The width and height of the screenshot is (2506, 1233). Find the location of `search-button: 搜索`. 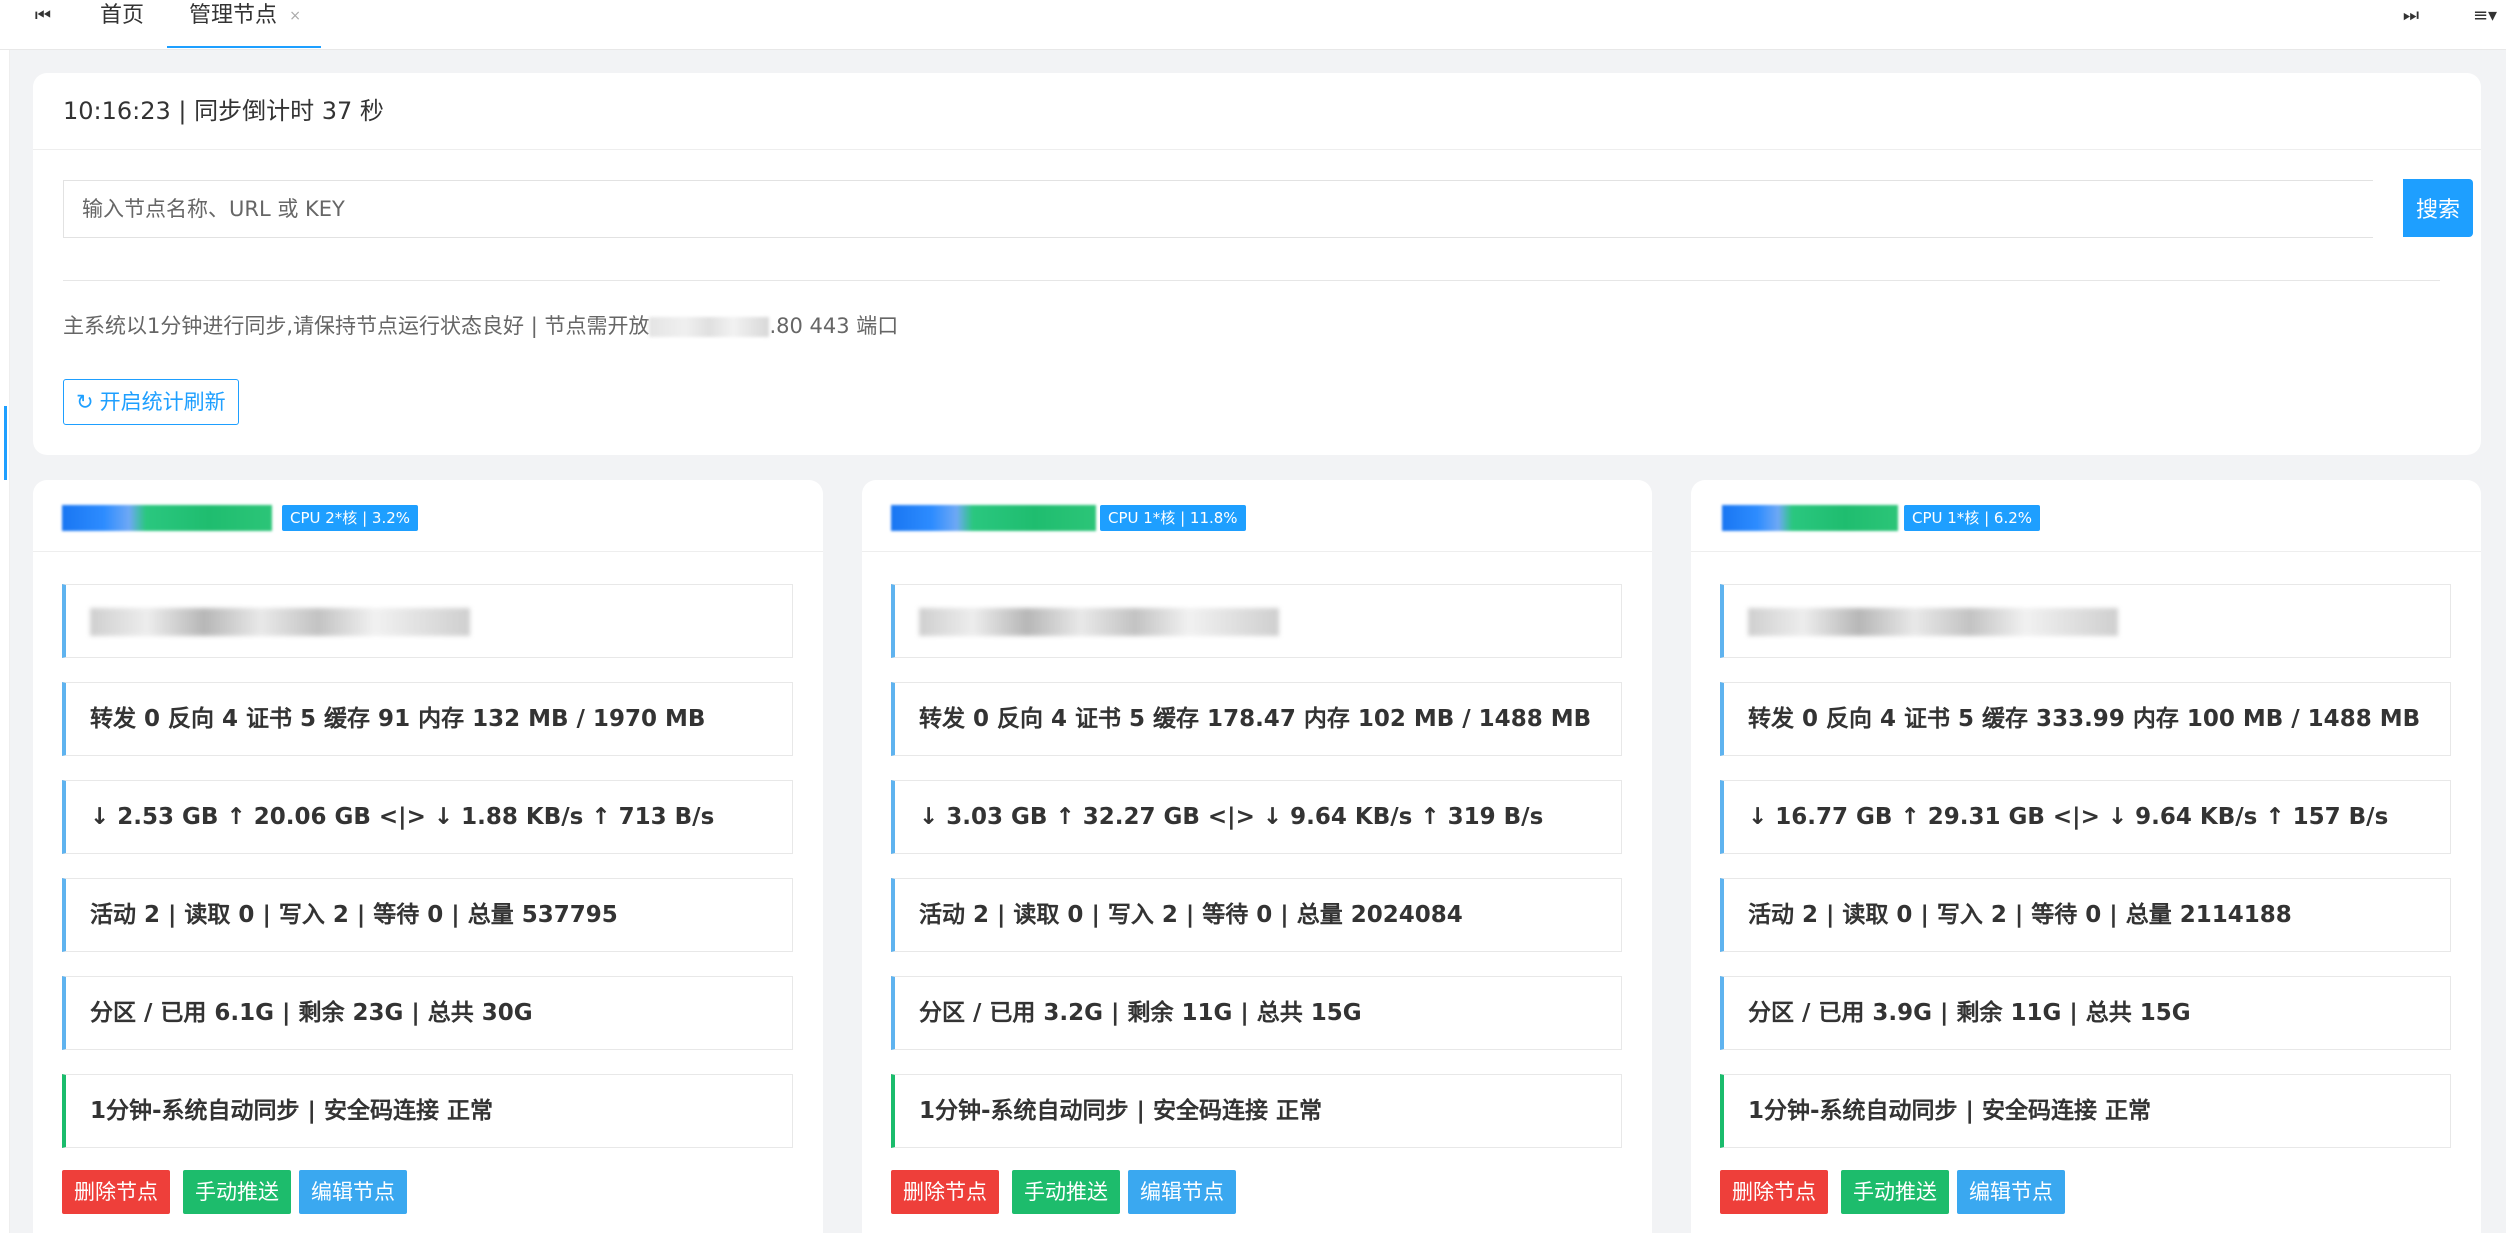

search-button: 搜索 is located at coordinates (2438, 208).